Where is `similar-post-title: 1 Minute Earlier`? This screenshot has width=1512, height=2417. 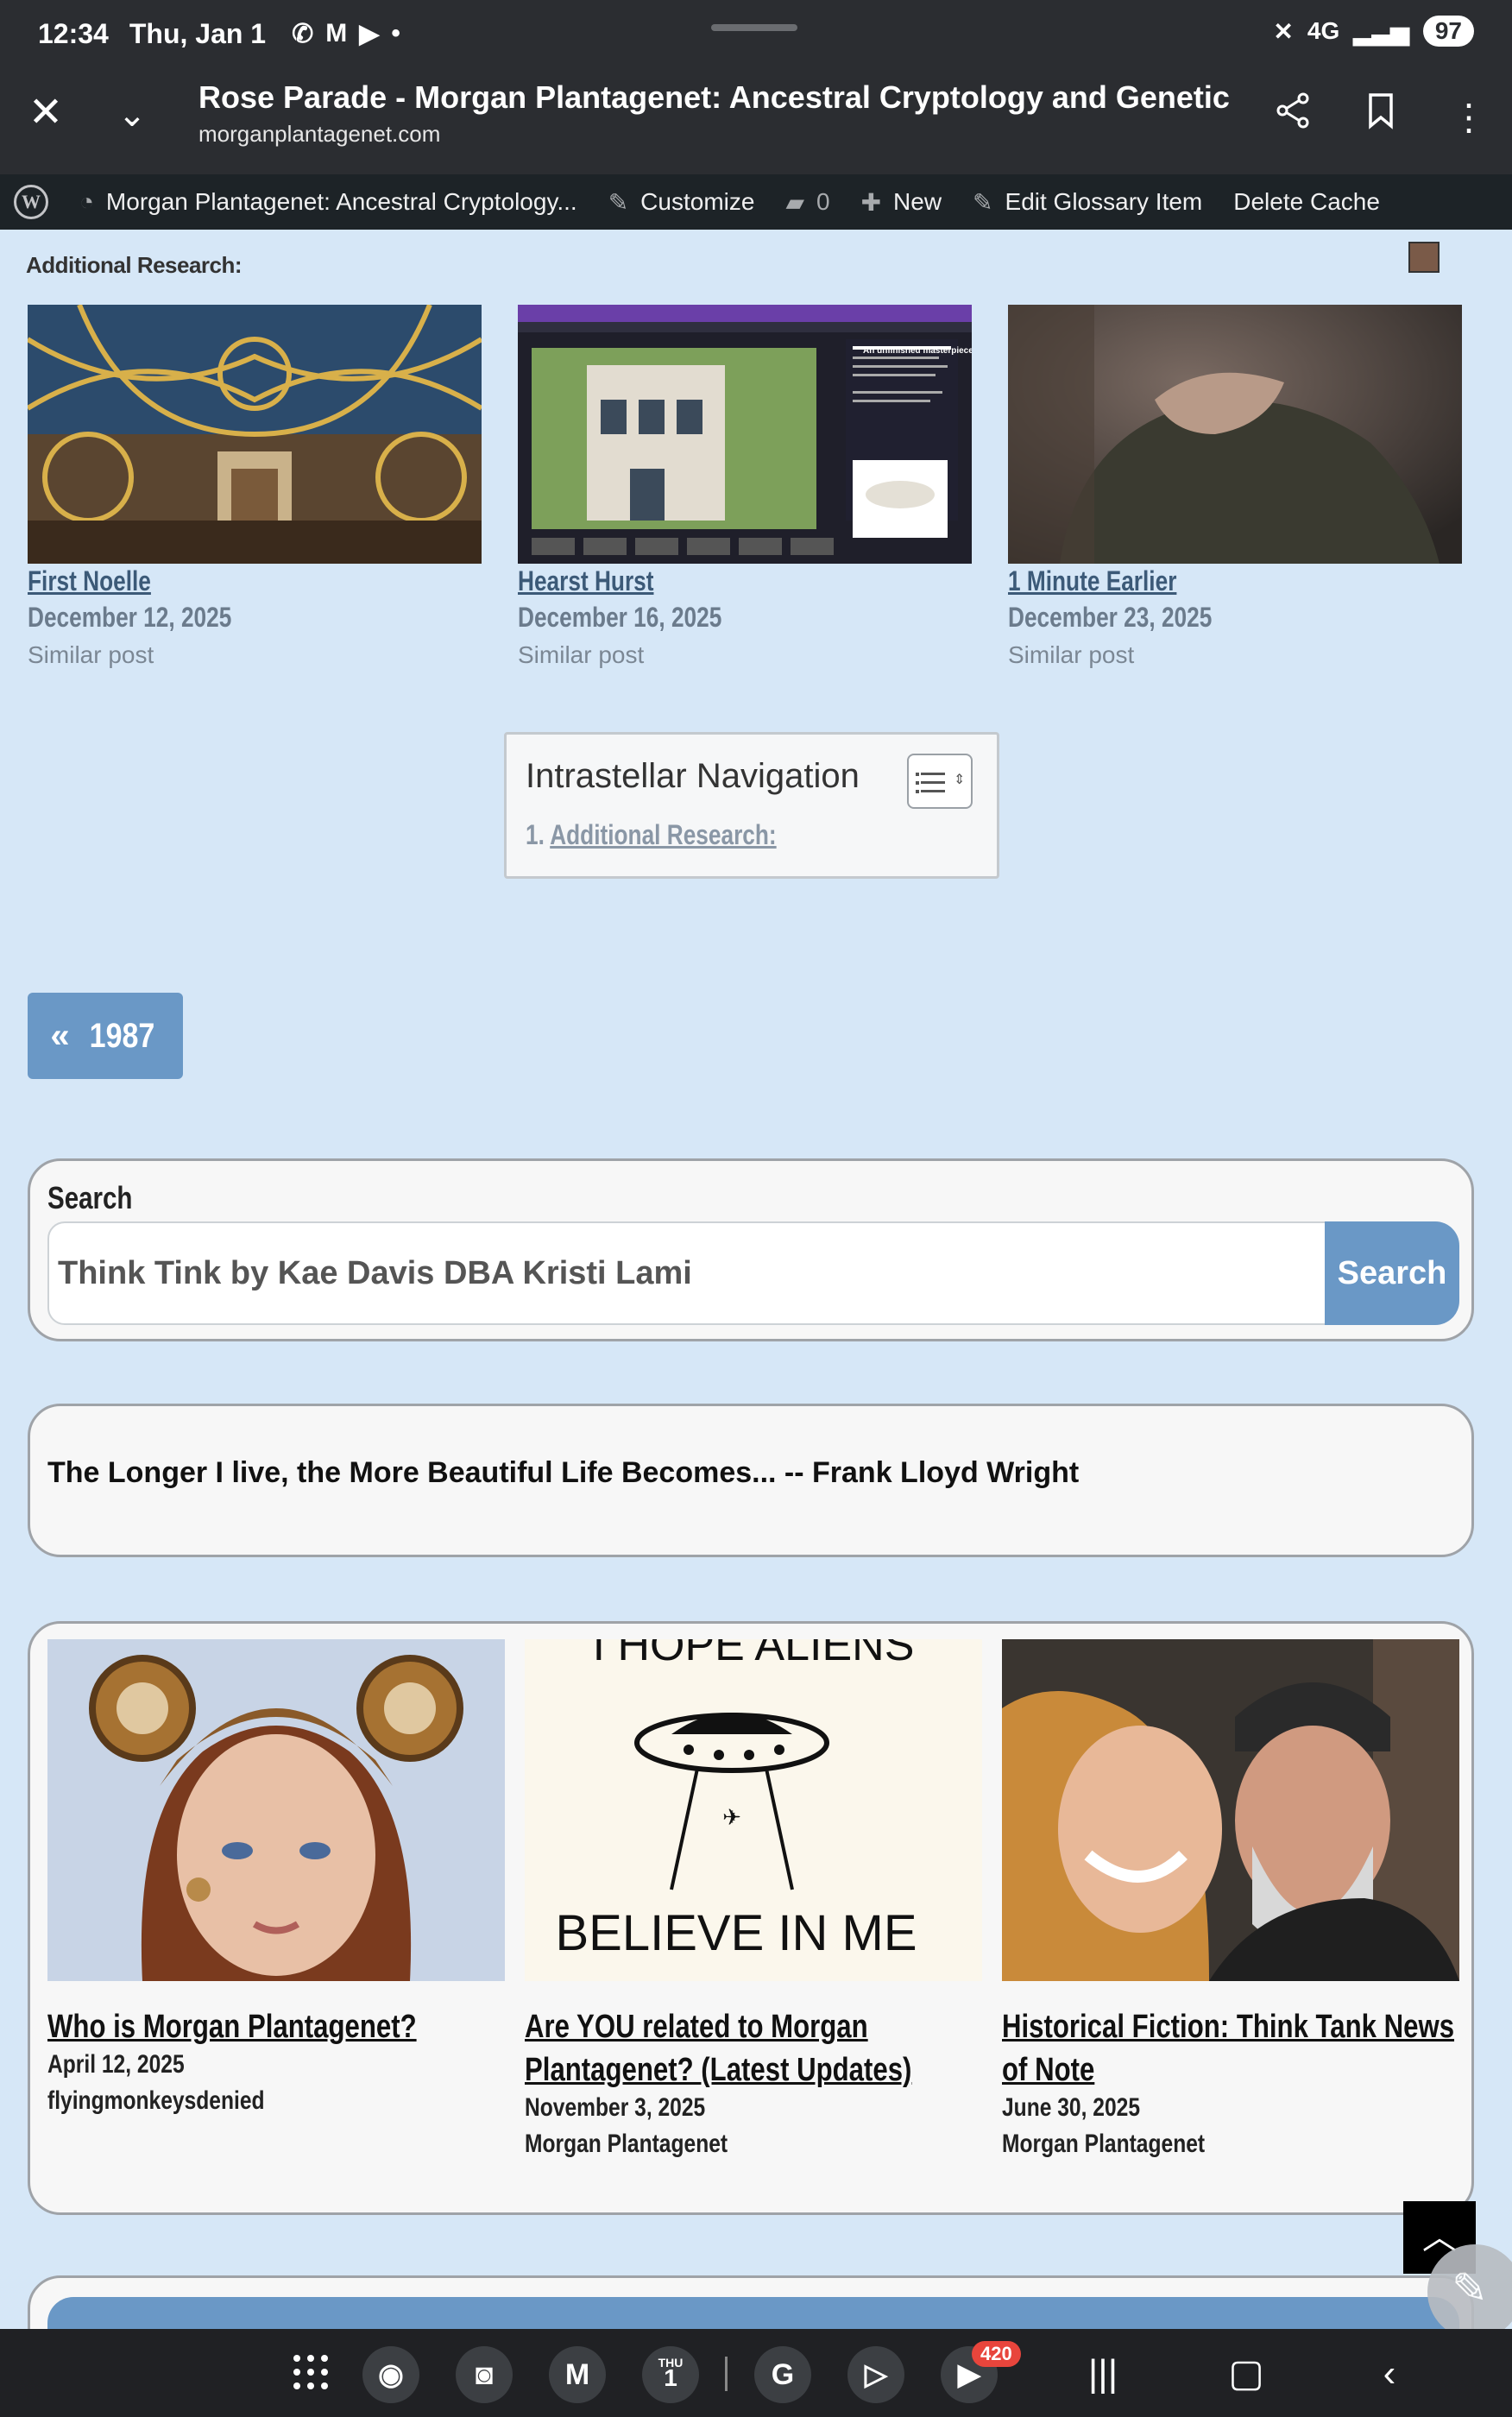 similar-post-title: 1 Minute Earlier is located at coordinates (1092, 581).